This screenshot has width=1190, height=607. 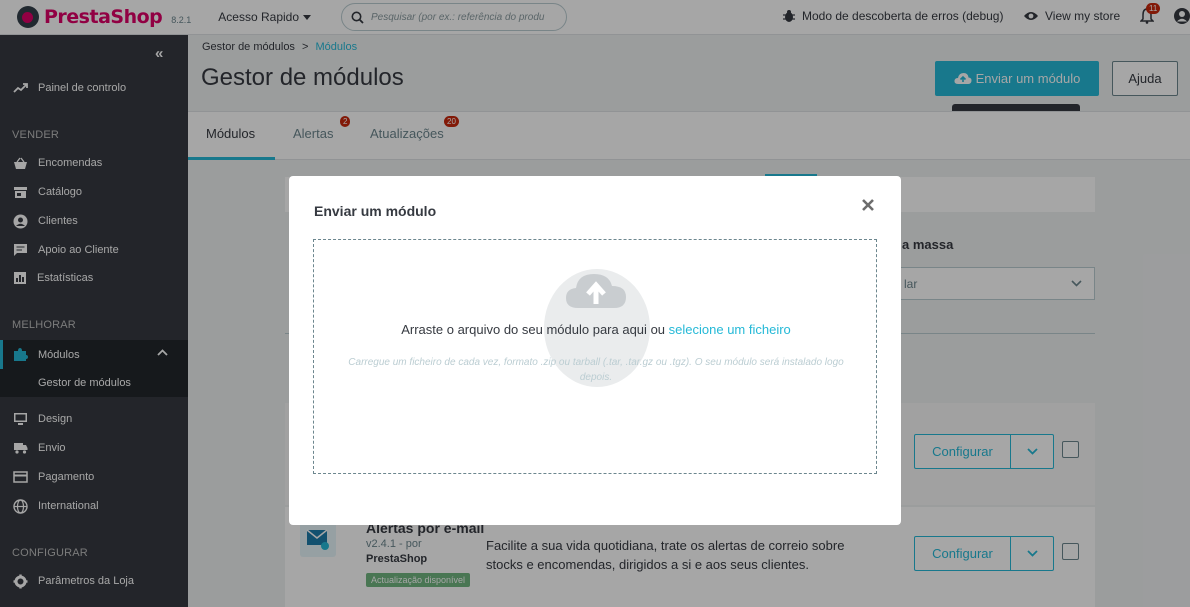 I want to click on select-file-link: selecione um ficheiro, so click(x=730, y=329).